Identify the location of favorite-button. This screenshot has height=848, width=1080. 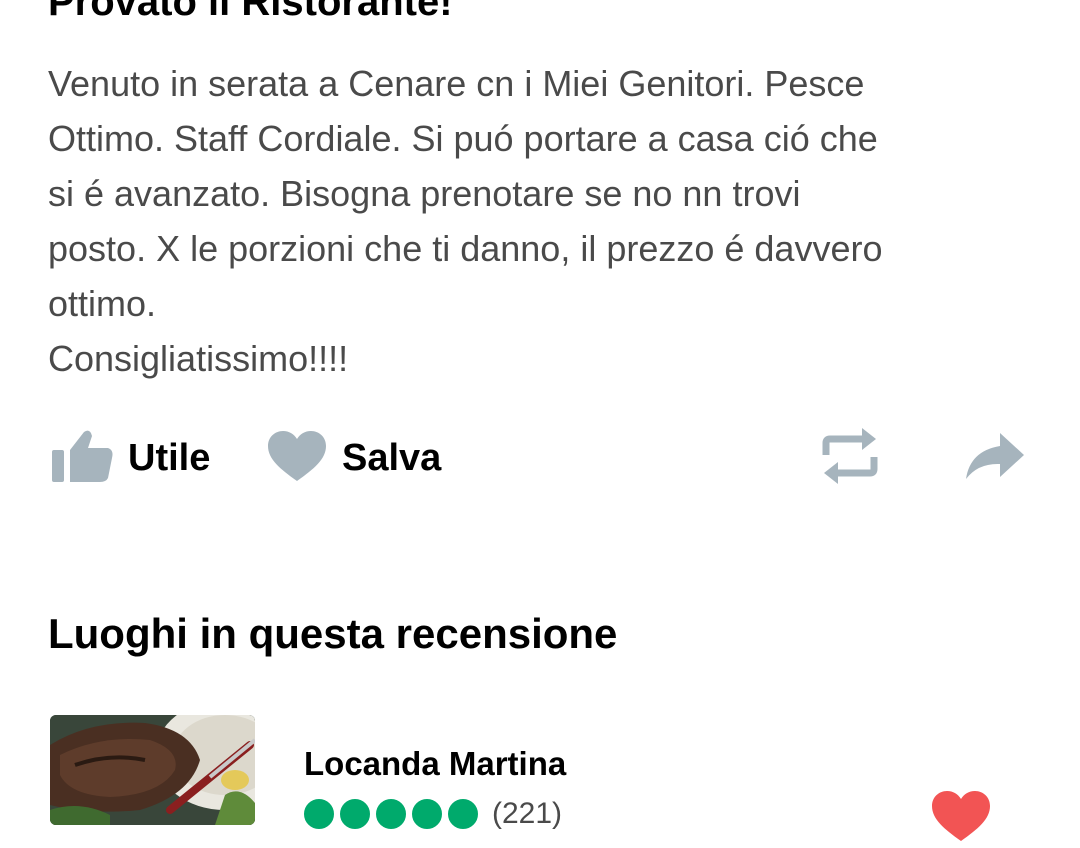
(961, 818).